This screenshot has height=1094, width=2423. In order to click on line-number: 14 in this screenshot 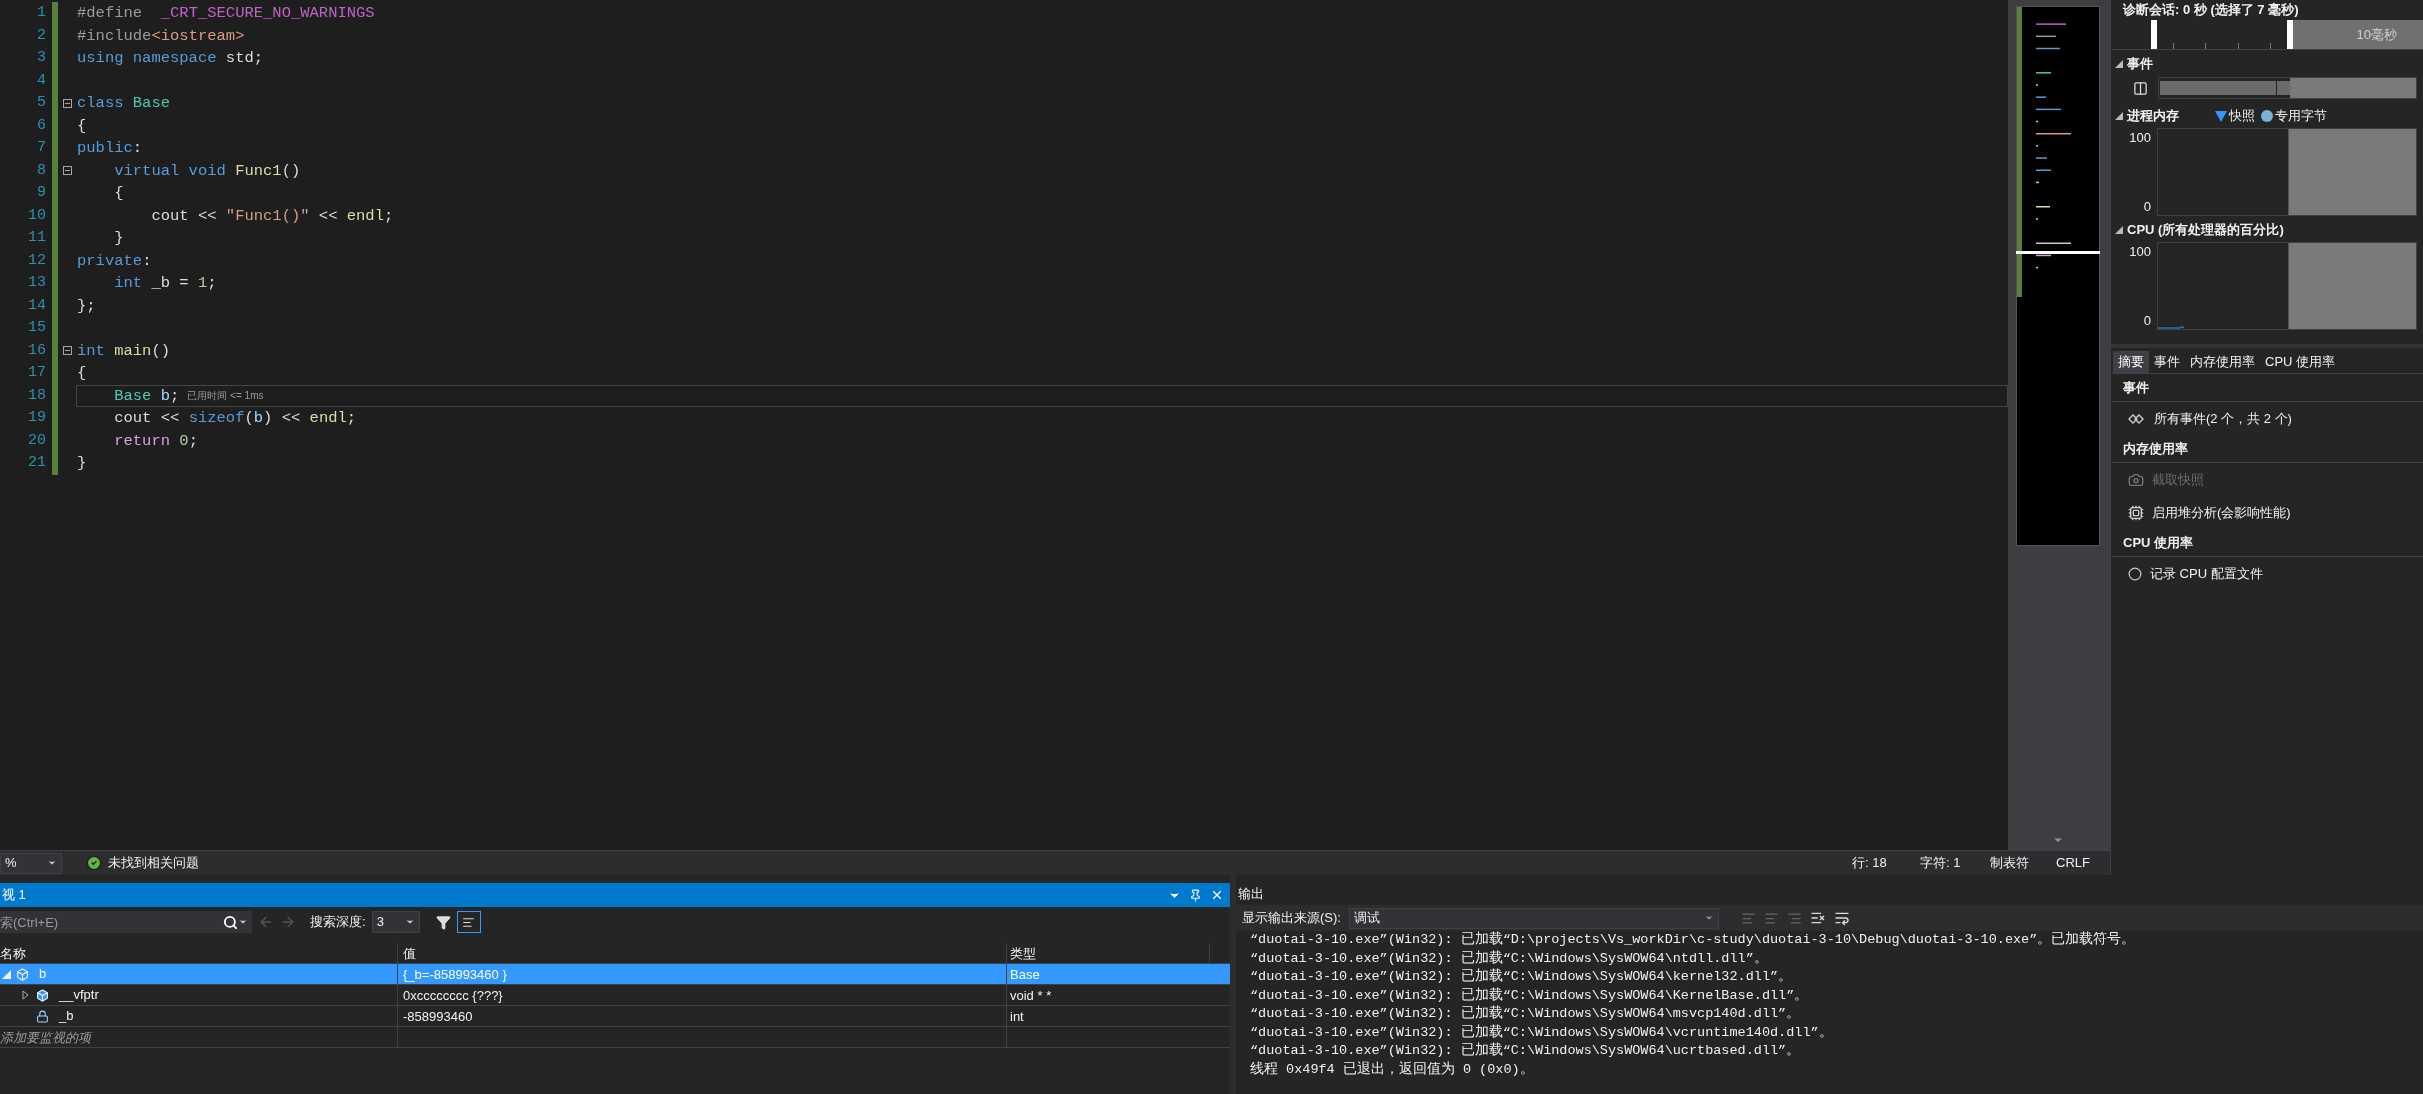, I will do `click(37, 305)`.